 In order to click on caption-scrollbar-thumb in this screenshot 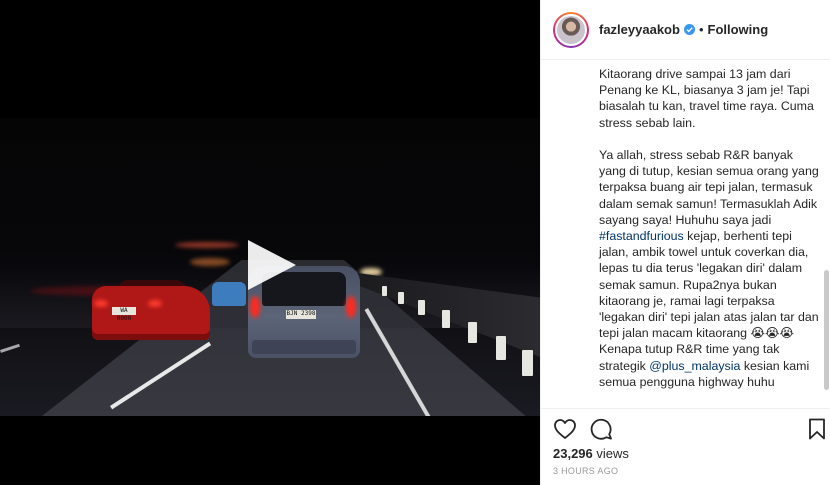, I will do `click(826, 330)`.